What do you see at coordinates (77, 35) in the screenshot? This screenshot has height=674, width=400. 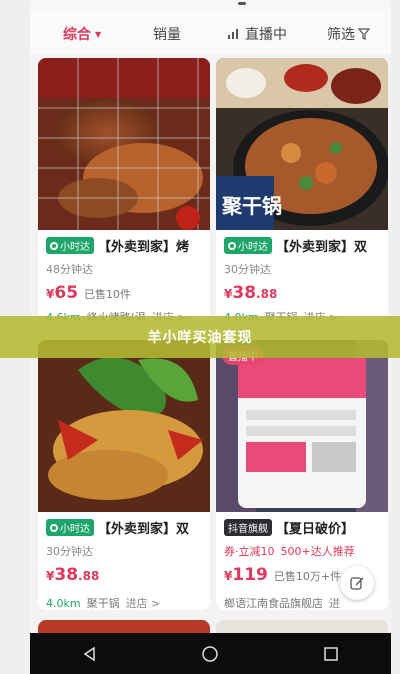 I see `filter-comprehensive-label: 综合` at bounding box center [77, 35].